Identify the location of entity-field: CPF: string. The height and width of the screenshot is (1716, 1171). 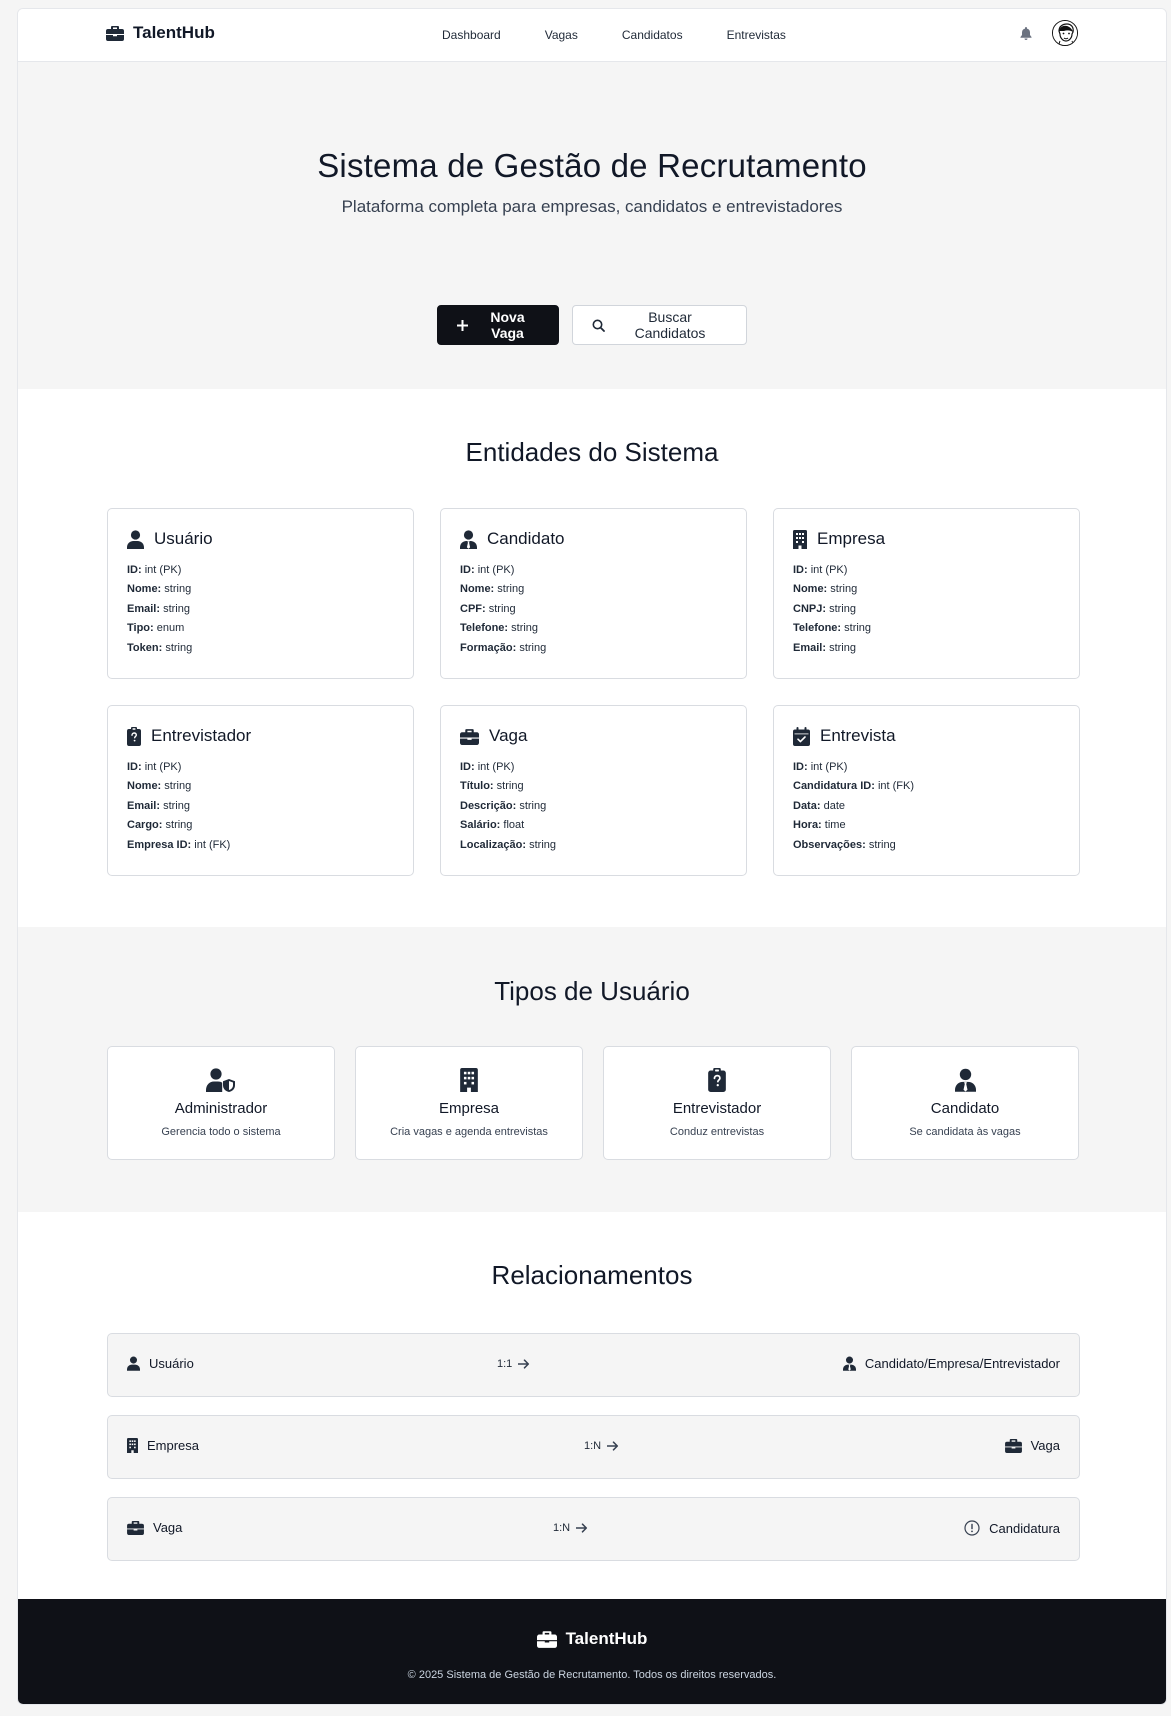
(488, 608).